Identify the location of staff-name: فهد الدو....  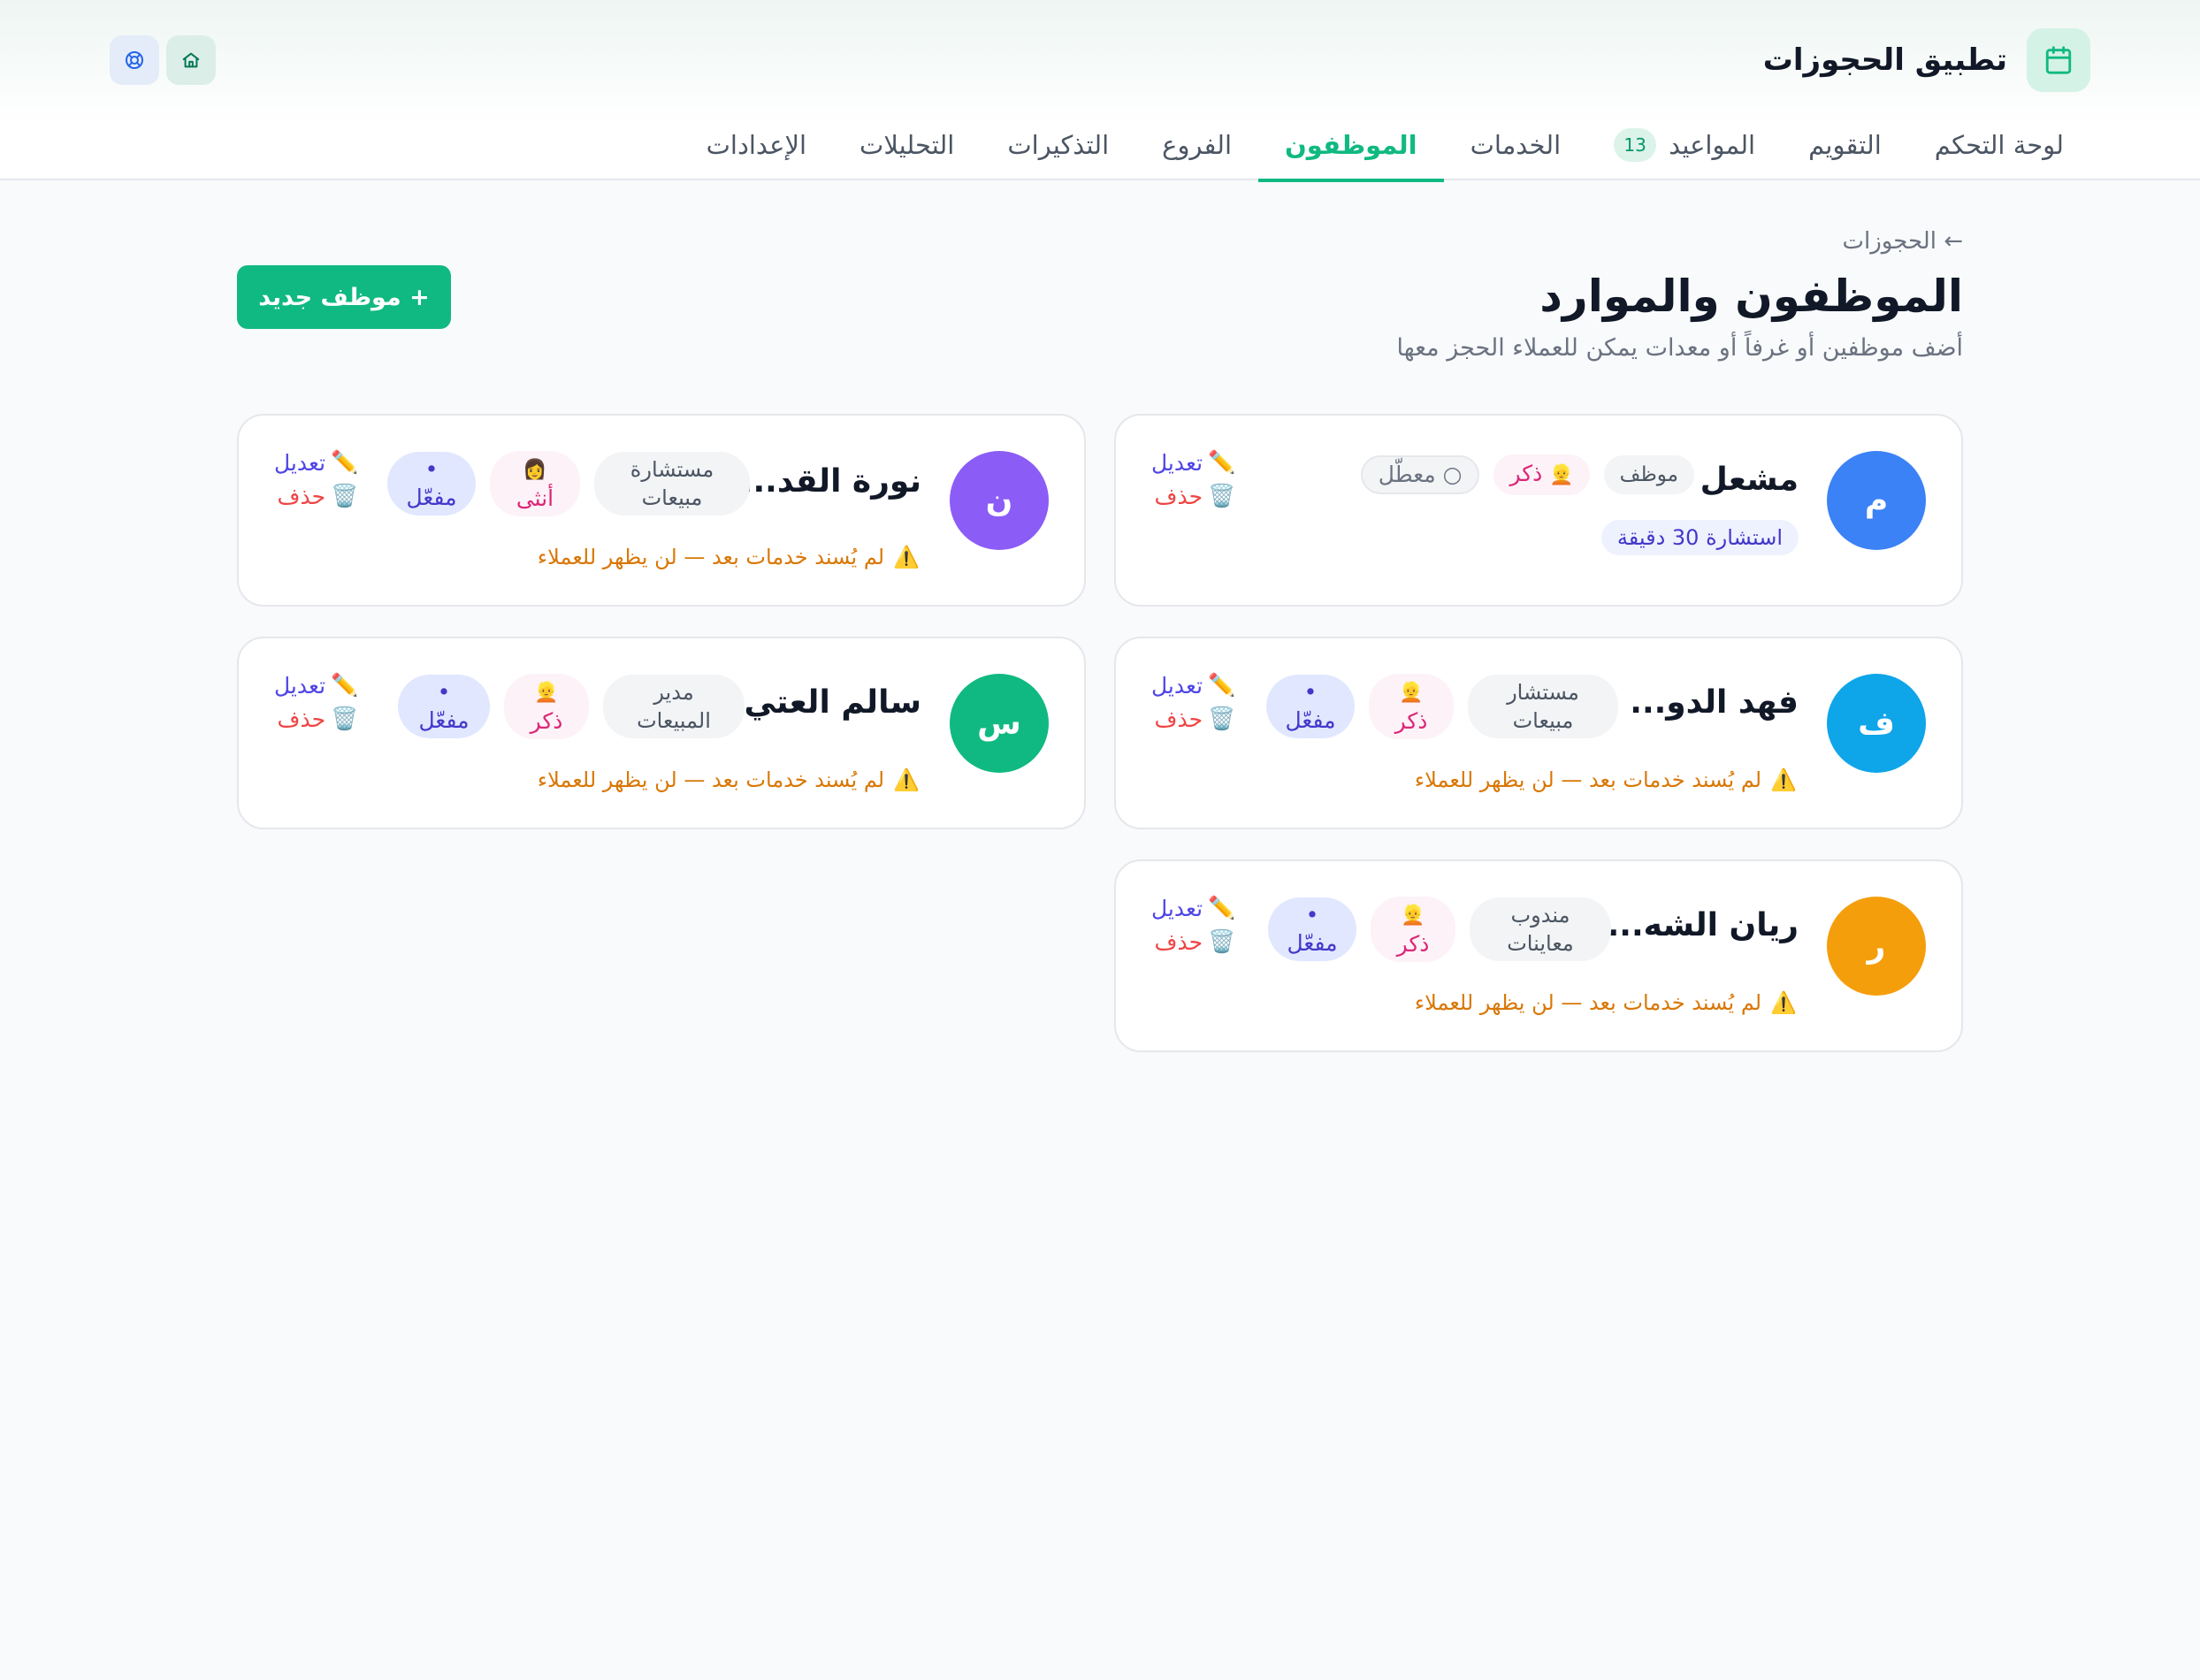
(1714, 702).